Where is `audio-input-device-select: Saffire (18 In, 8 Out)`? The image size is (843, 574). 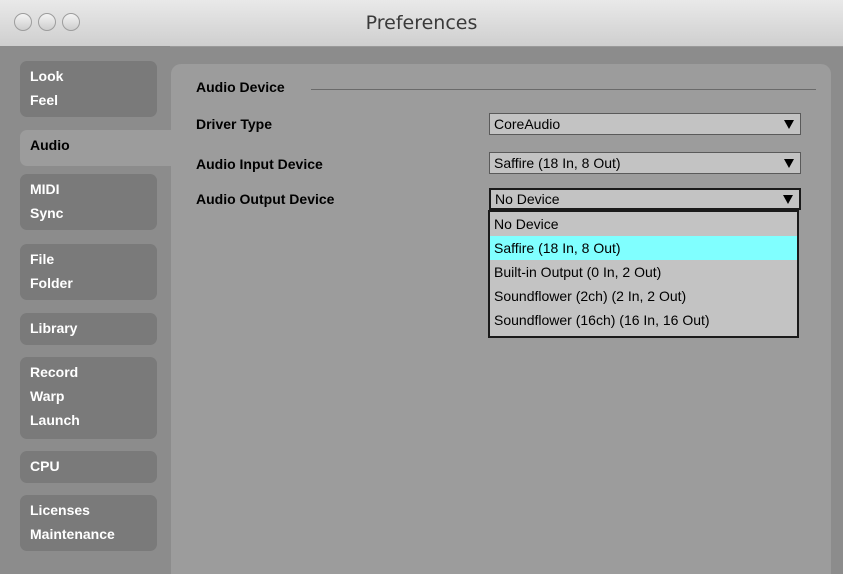
audio-input-device-select: Saffire (18 In, 8 Out) is located at coordinates (645, 163).